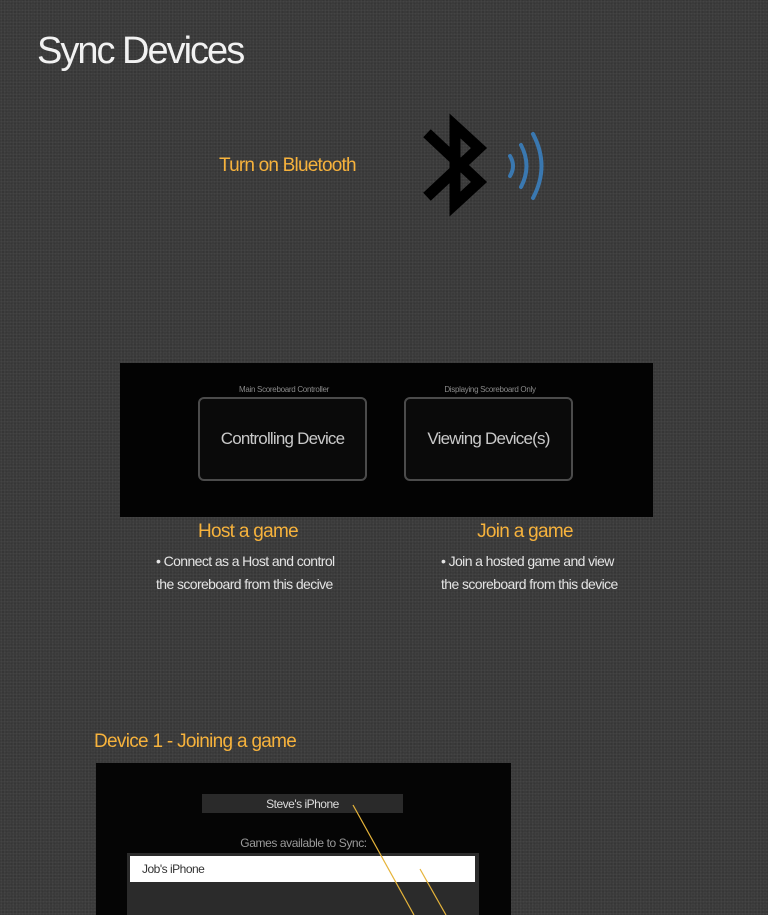 The width and height of the screenshot is (768, 915). What do you see at coordinates (195, 741) in the screenshot?
I see `joining-section-title: Device 1 - Joining a game` at bounding box center [195, 741].